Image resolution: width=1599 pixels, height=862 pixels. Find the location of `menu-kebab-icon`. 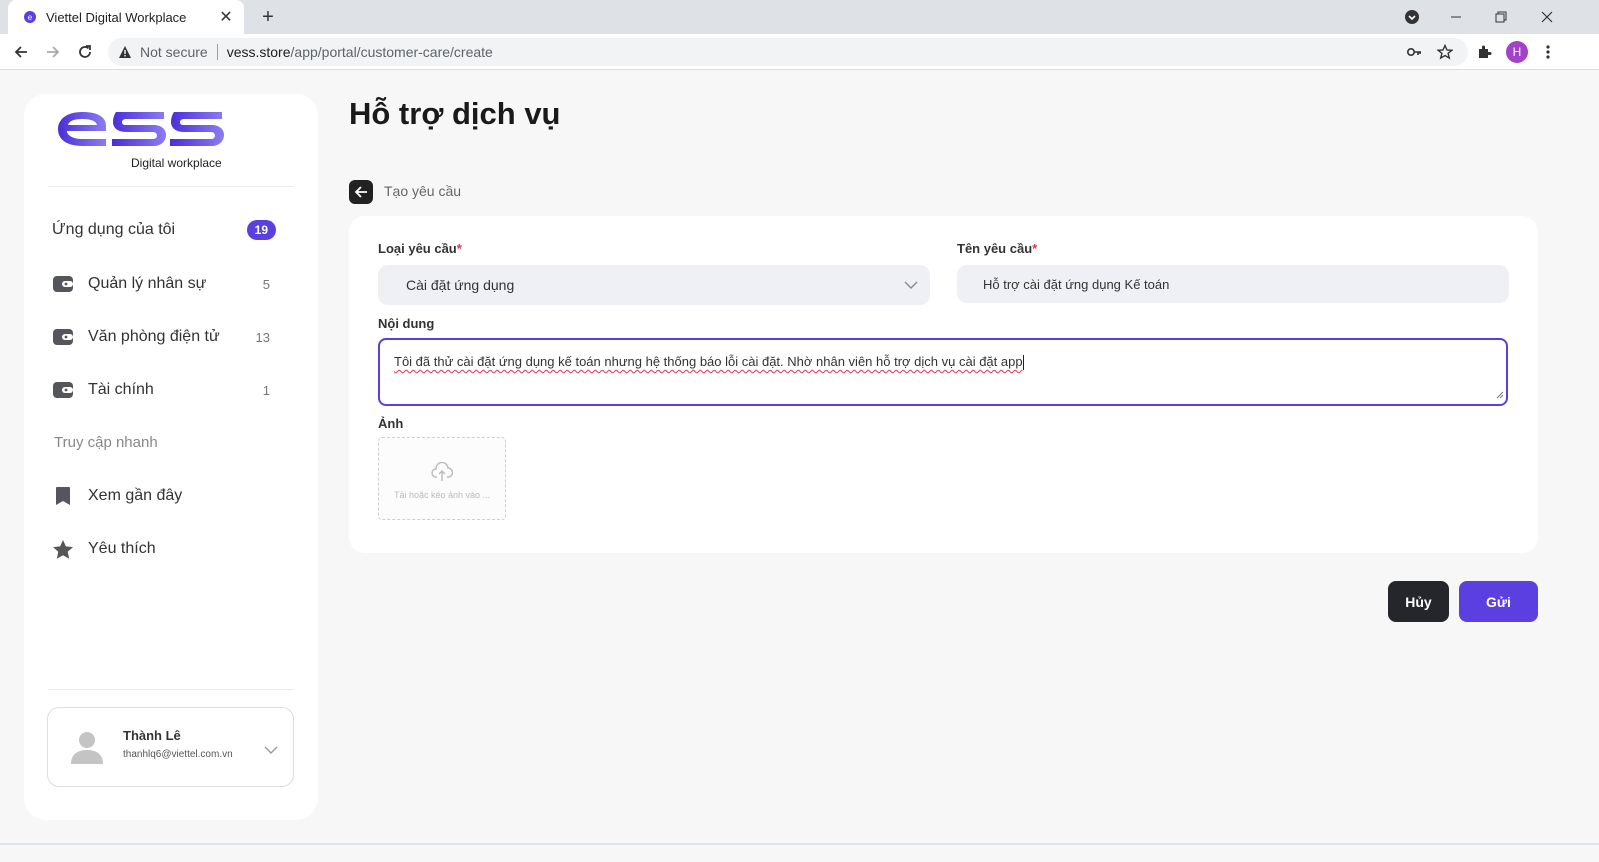

menu-kebab-icon is located at coordinates (1548, 52).